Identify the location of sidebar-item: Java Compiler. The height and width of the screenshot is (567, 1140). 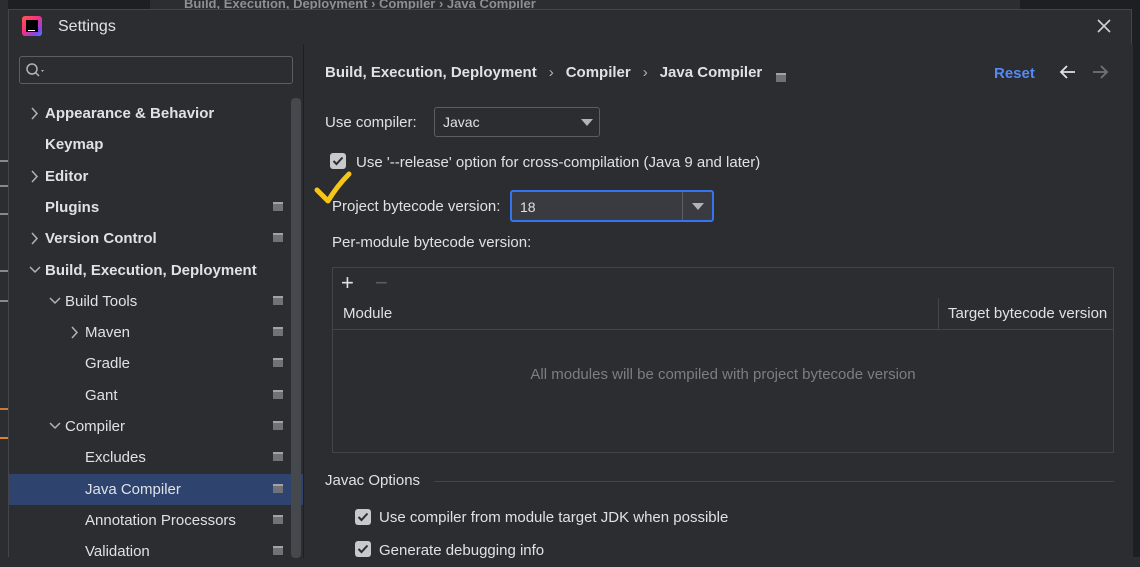
(156, 489).